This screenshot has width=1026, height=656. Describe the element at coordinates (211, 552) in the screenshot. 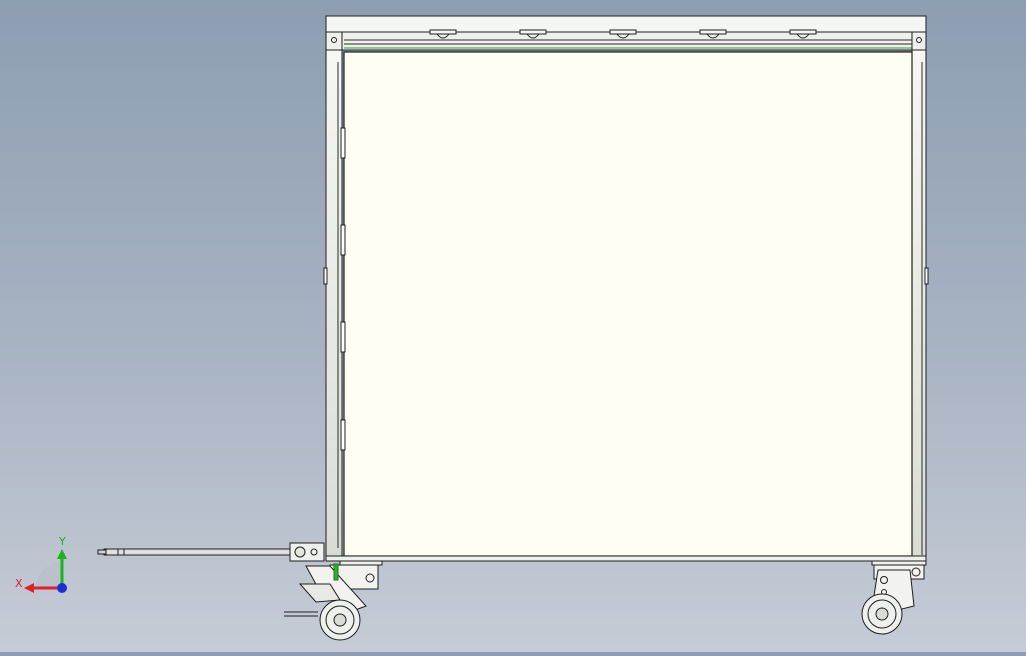

I see `pull-handle` at that location.